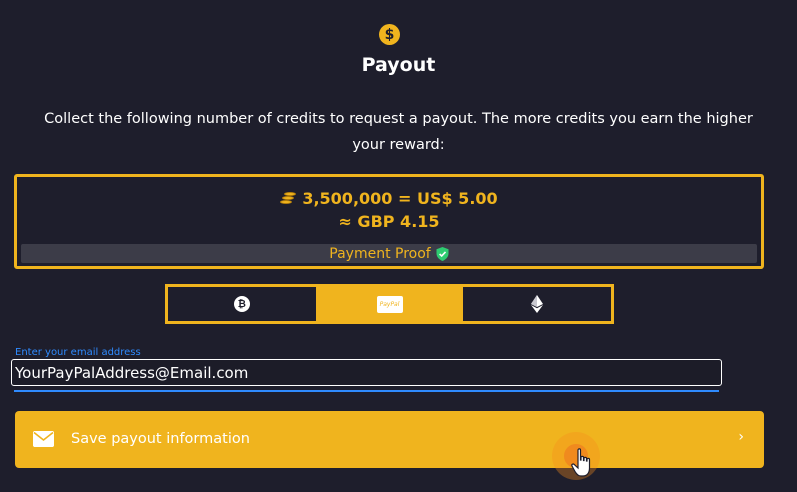  Describe the element at coordinates (78, 352) in the screenshot. I see `email-field-label: Enter your email address` at that location.